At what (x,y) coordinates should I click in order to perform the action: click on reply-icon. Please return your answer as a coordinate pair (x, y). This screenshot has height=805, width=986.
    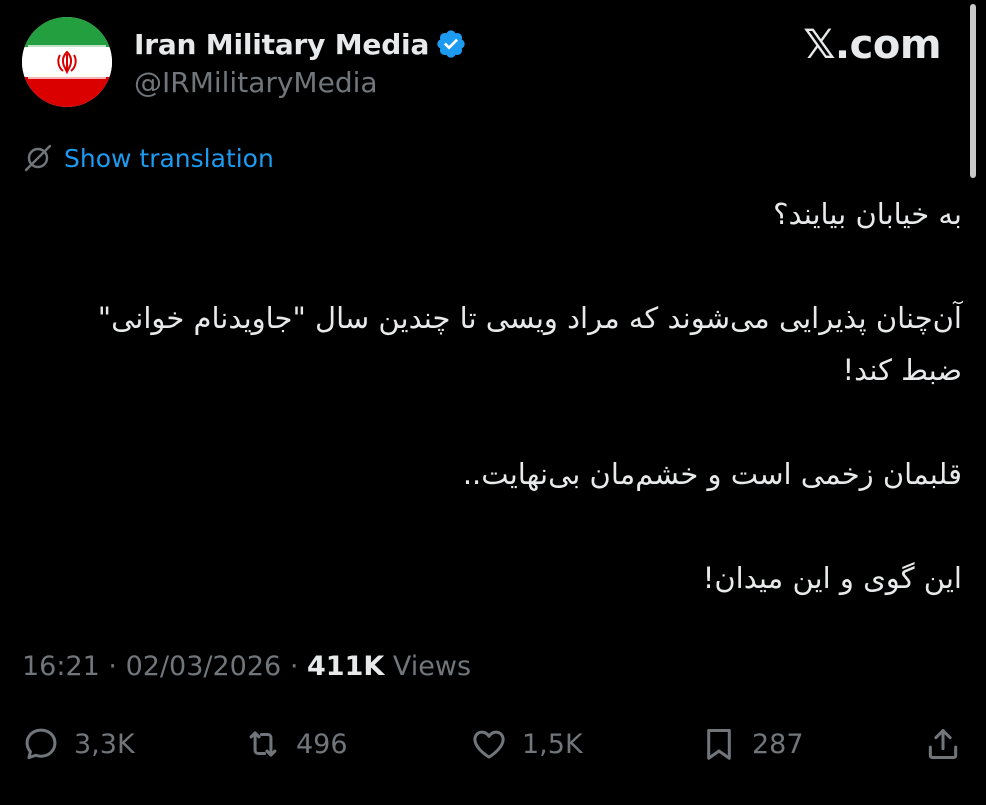
    Looking at the image, I should click on (41, 744).